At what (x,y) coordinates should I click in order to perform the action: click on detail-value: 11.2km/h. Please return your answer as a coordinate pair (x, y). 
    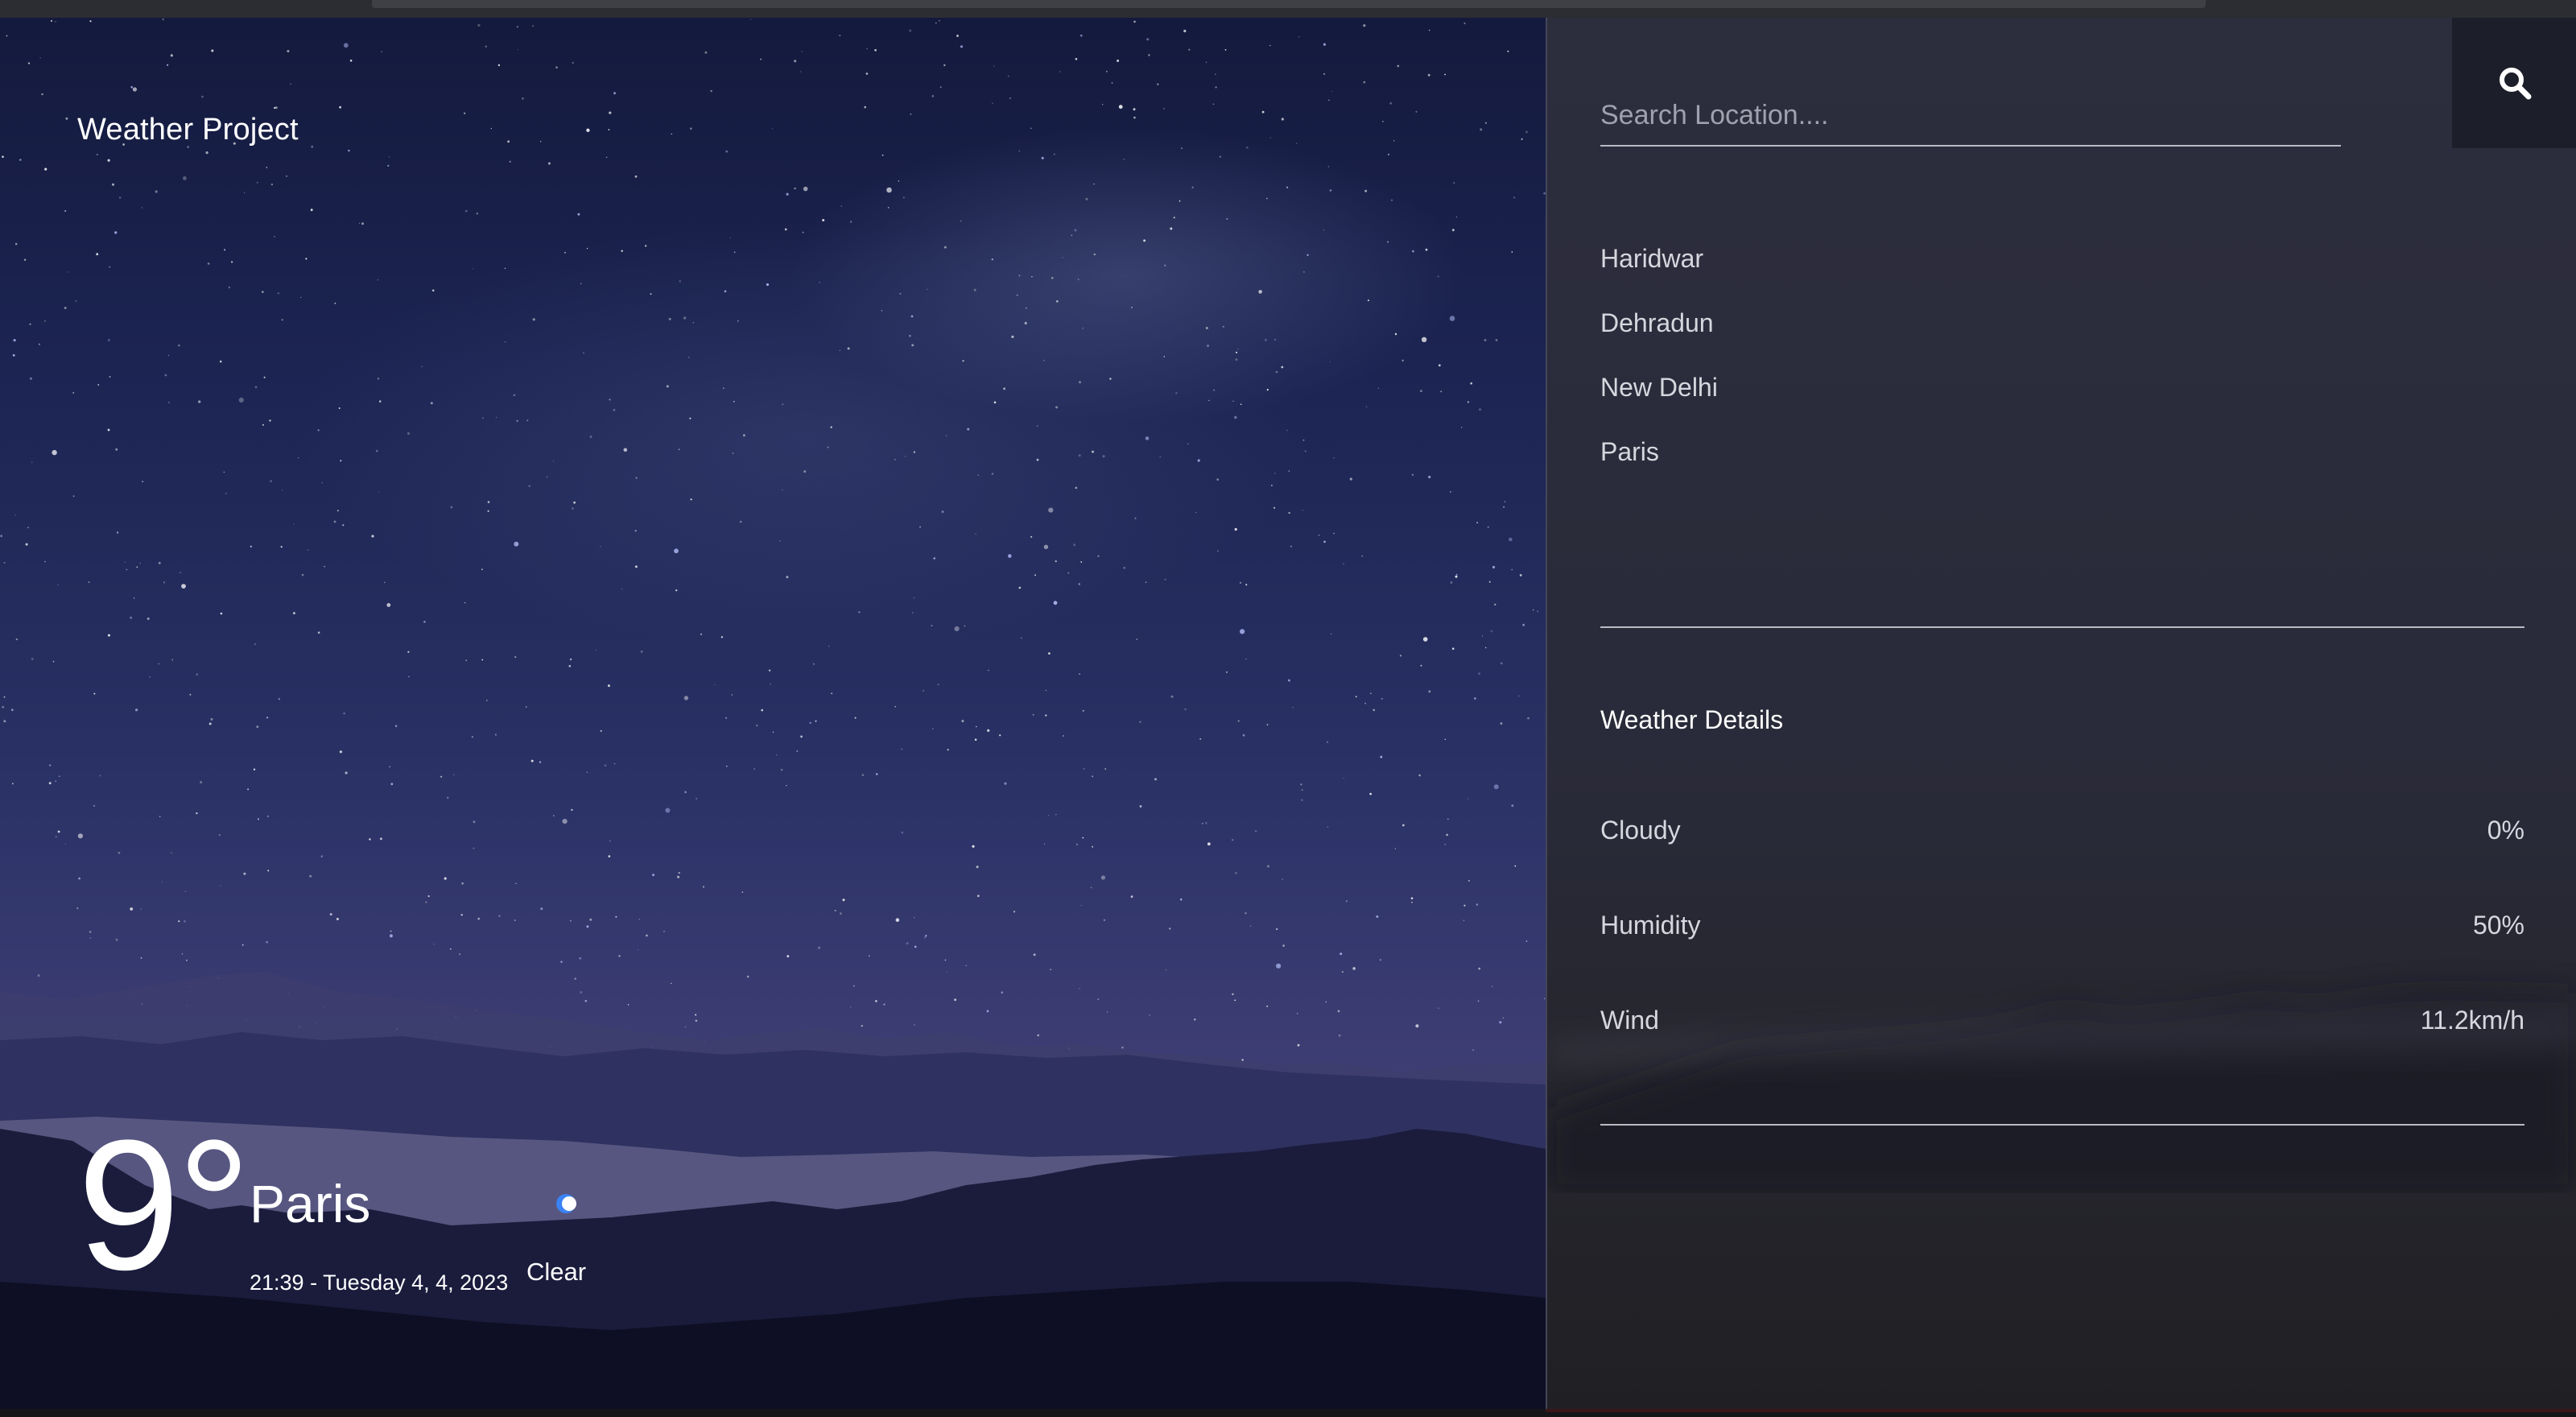
    Looking at the image, I should click on (2472, 1020).